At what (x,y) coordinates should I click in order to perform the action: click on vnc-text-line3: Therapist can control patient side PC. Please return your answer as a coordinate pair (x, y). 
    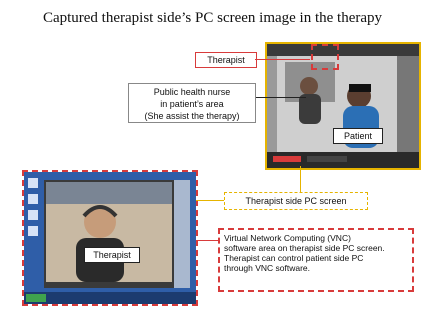
    Looking at the image, I should click on (294, 258).